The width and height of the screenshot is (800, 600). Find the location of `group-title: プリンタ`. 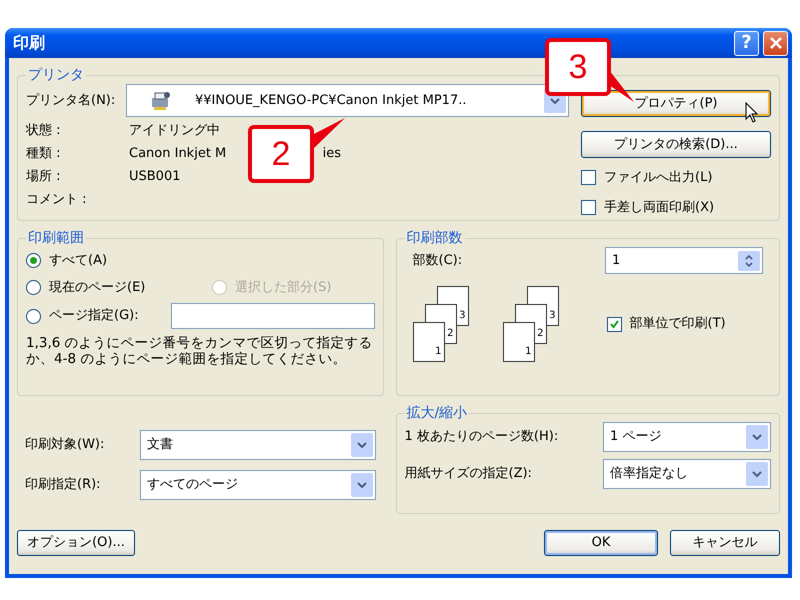

group-title: プリンタ is located at coordinates (56, 75).